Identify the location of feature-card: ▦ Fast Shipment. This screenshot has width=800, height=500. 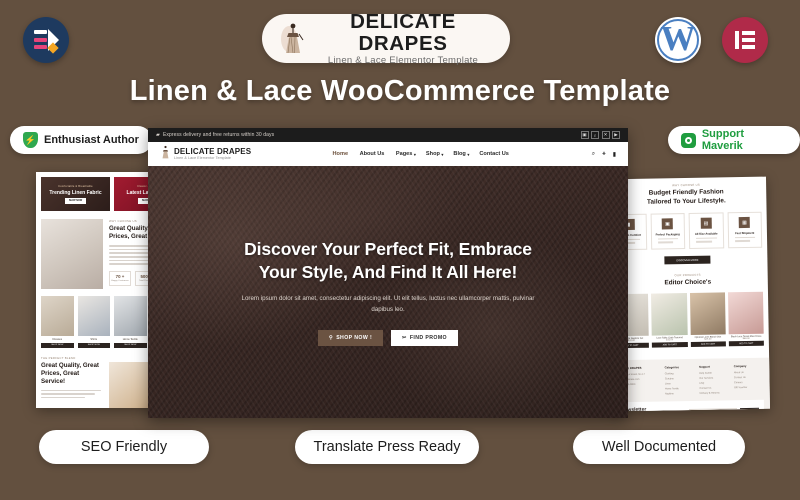
(745, 230).